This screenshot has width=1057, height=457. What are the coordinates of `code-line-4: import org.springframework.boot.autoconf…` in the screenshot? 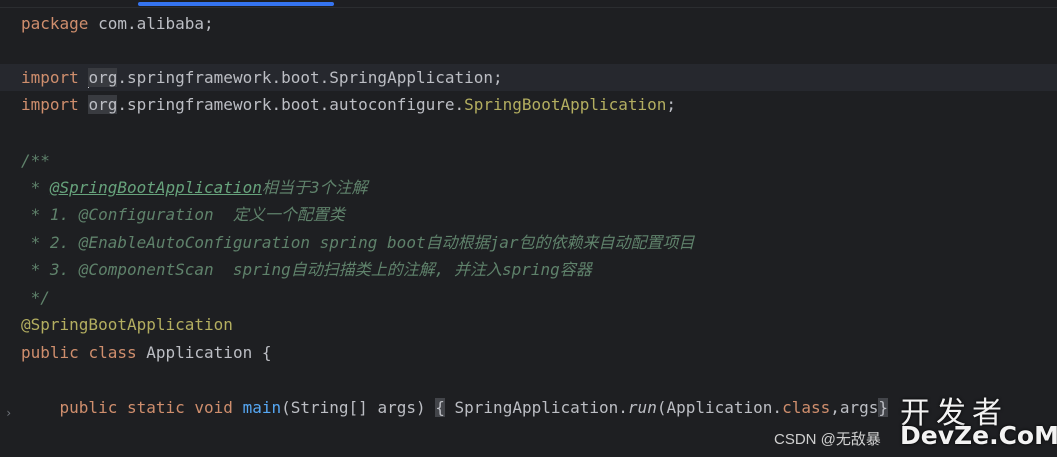 It's located at (348, 104).